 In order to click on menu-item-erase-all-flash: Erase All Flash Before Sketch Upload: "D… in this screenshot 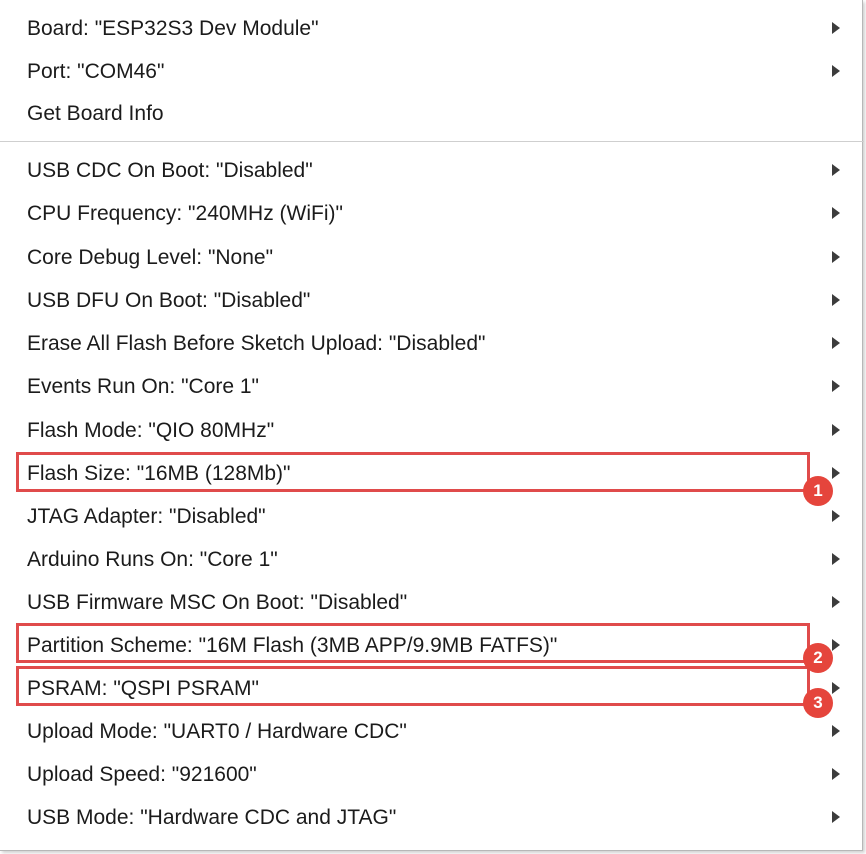, I will do `click(431, 343)`.